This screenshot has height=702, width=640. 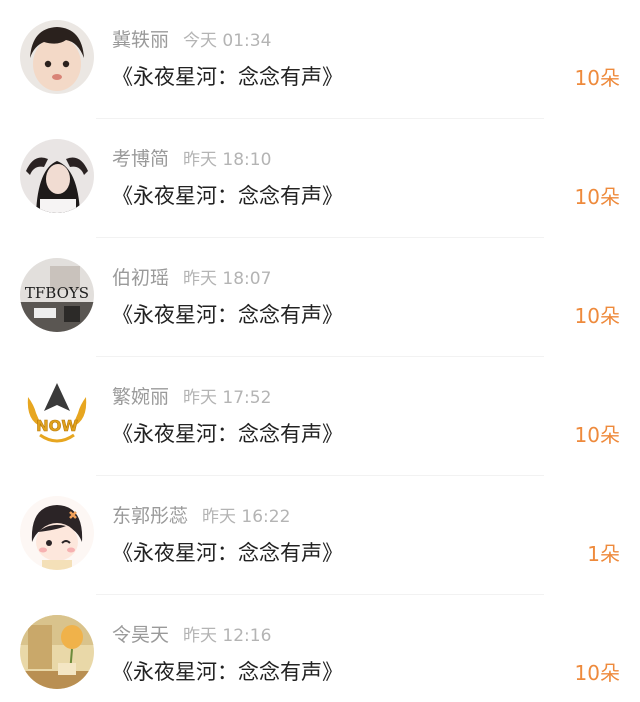 I want to click on entry-meta: 令昊天 昨天 12:16, so click(x=191, y=635).